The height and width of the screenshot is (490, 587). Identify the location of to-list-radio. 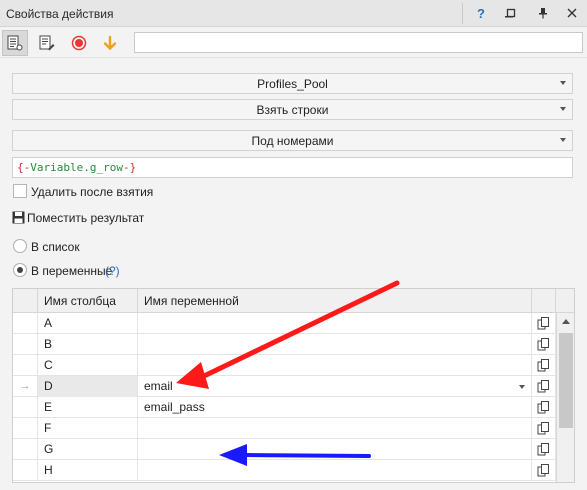
(20, 246).